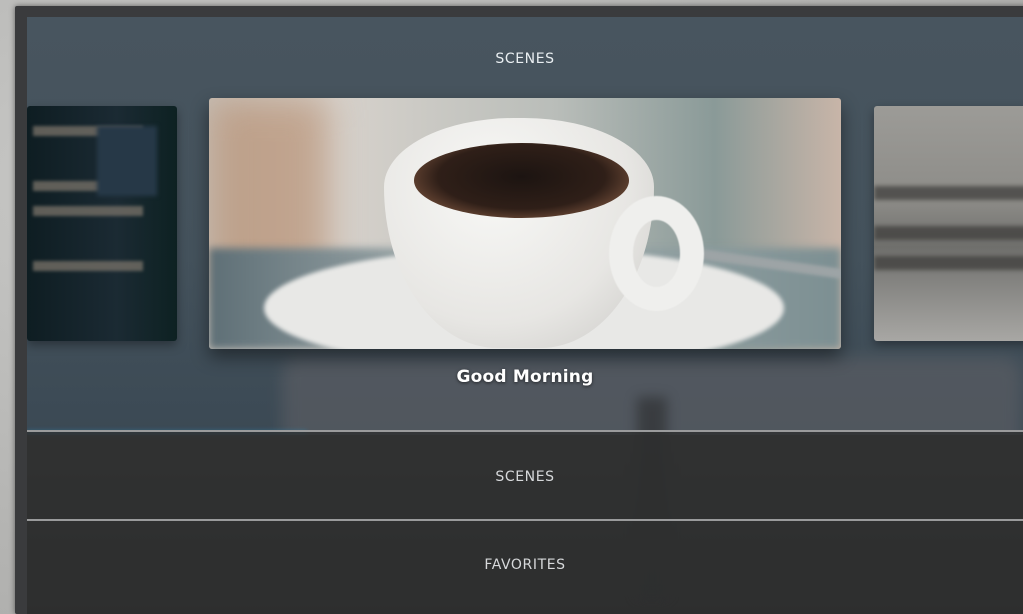  I want to click on tab-favorites-label: FAVORITES, so click(525, 565).